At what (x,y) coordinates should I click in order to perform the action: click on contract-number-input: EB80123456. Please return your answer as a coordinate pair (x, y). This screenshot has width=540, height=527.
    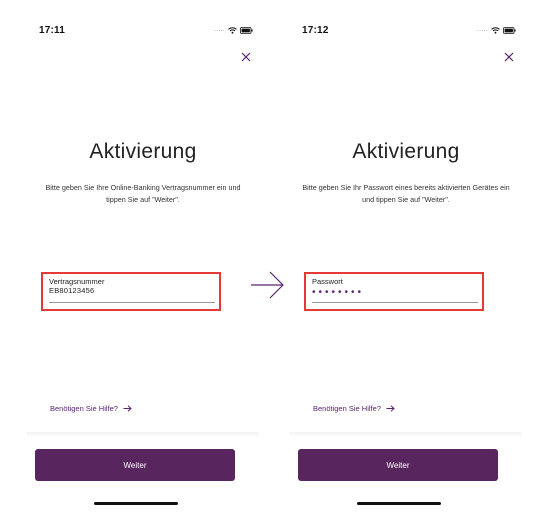
    Looking at the image, I should click on (131, 291).